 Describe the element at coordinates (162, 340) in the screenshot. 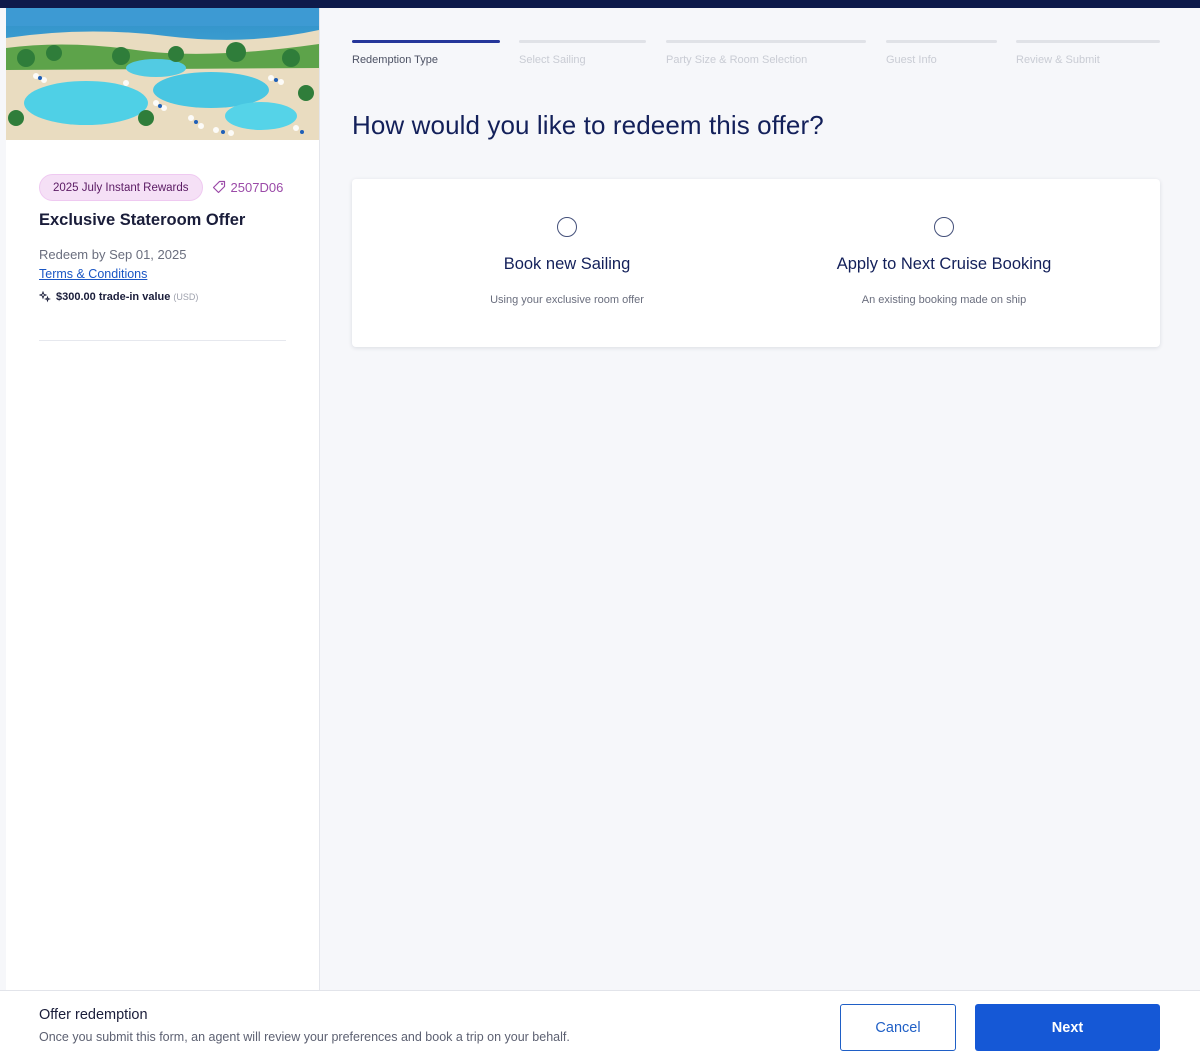

I see `sidebar-divider` at that location.